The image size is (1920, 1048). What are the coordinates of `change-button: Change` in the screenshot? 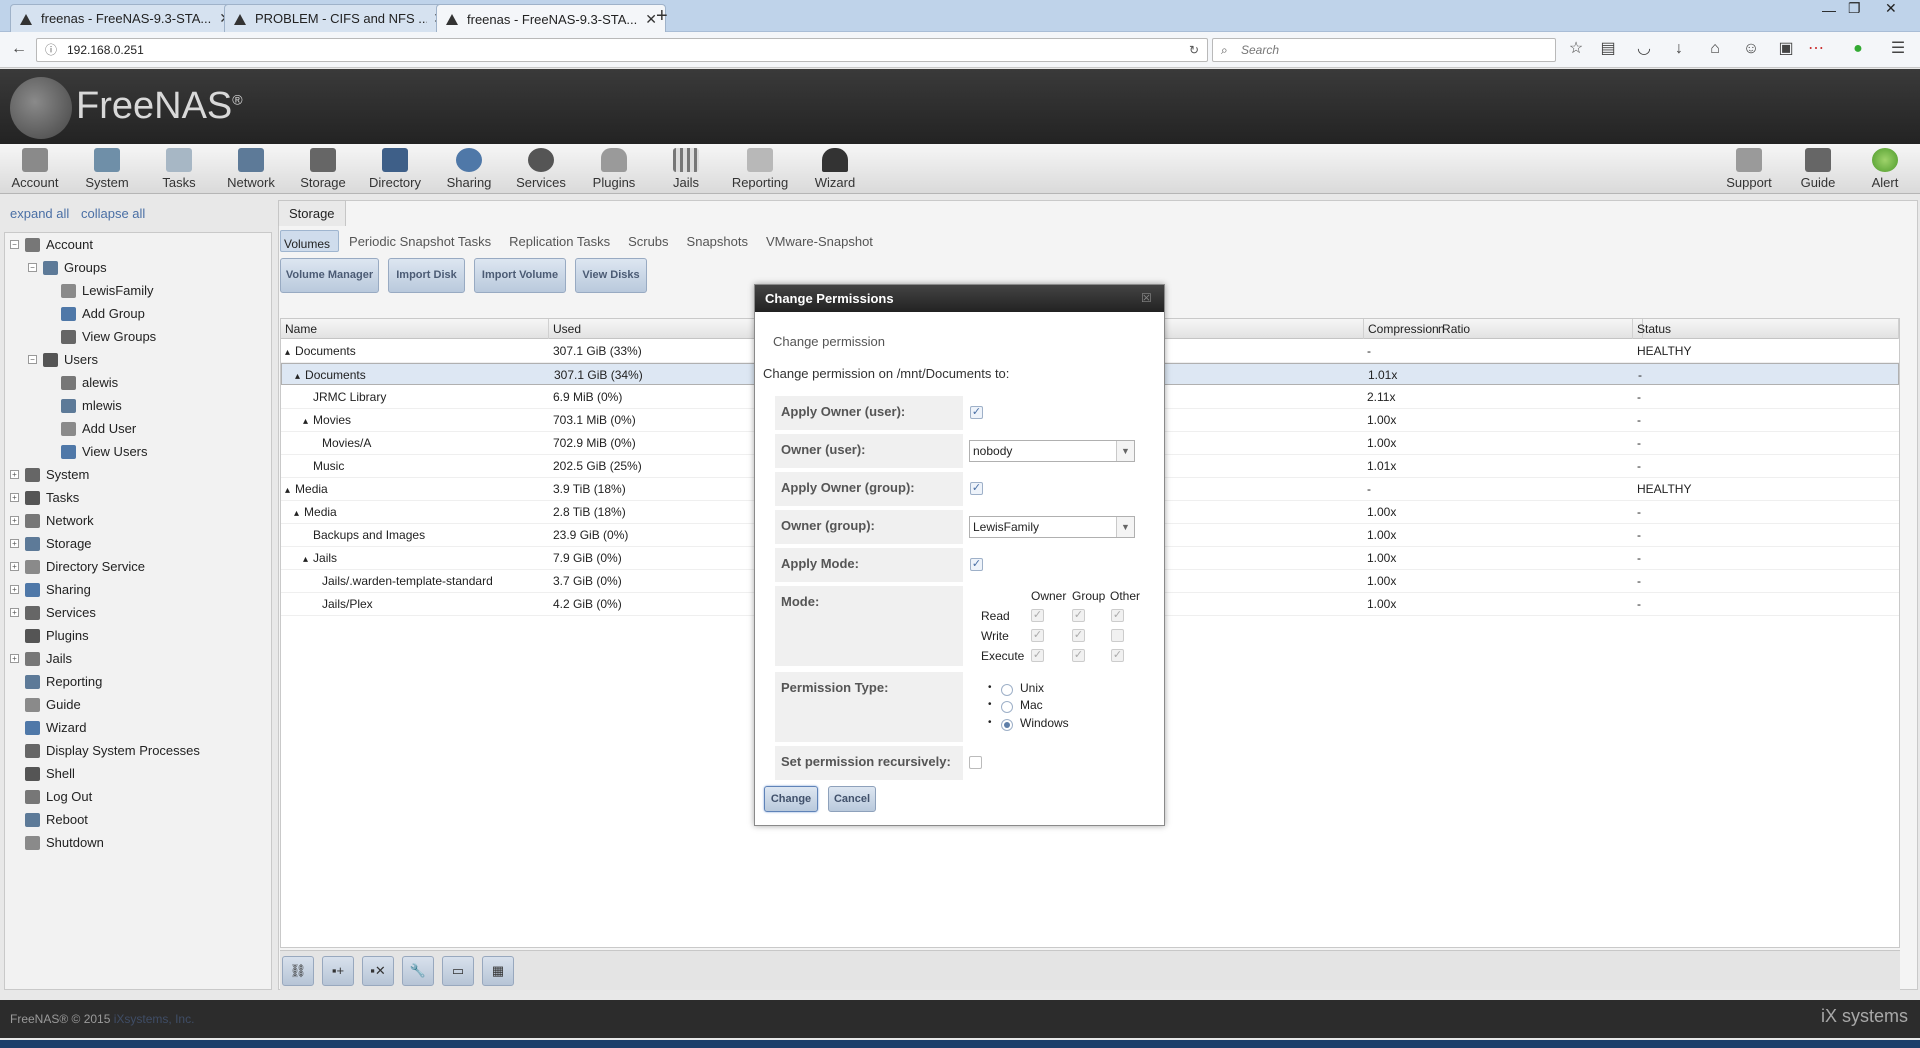 It's located at (791, 799).